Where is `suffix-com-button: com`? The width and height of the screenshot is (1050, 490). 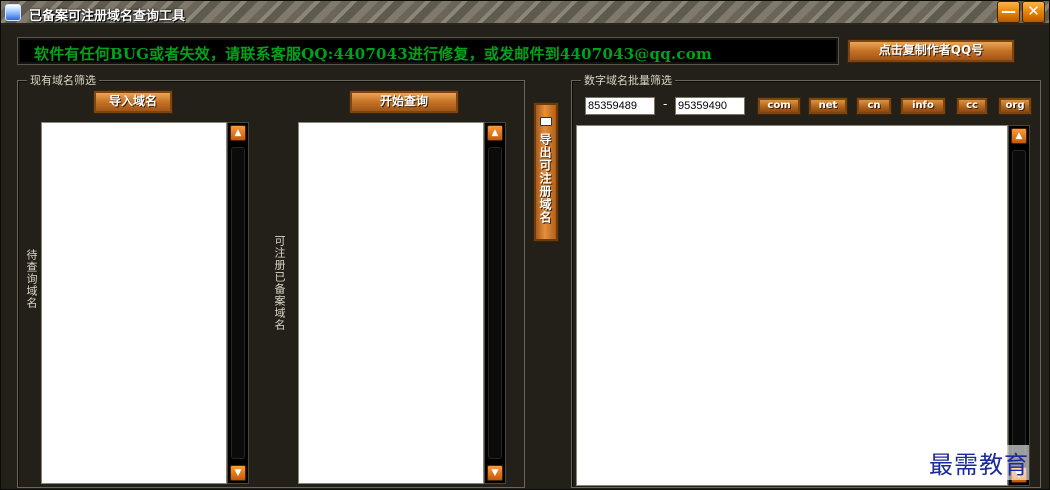
suffix-com-button: com is located at coordinates (779, 106).